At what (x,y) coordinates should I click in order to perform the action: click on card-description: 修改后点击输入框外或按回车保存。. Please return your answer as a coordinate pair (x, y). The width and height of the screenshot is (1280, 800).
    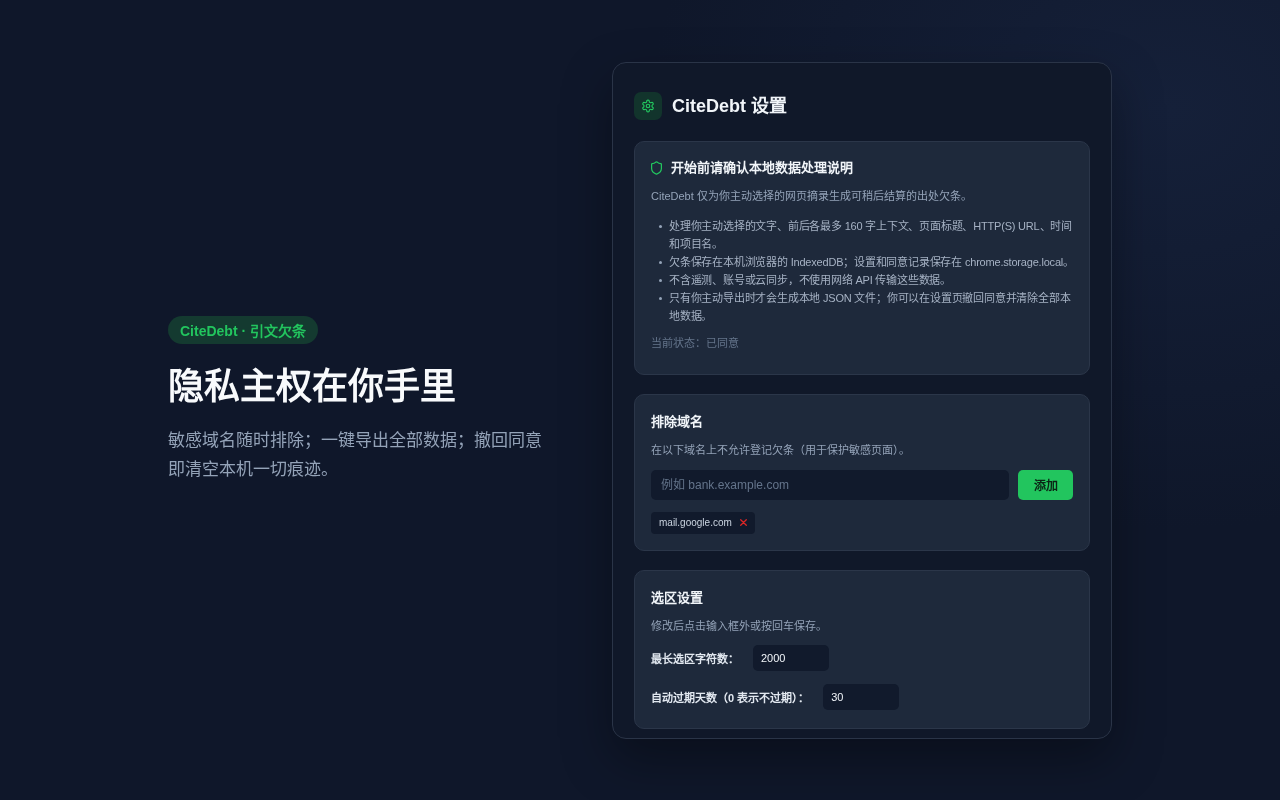
    Looking at the image, I should click on (739, 626).